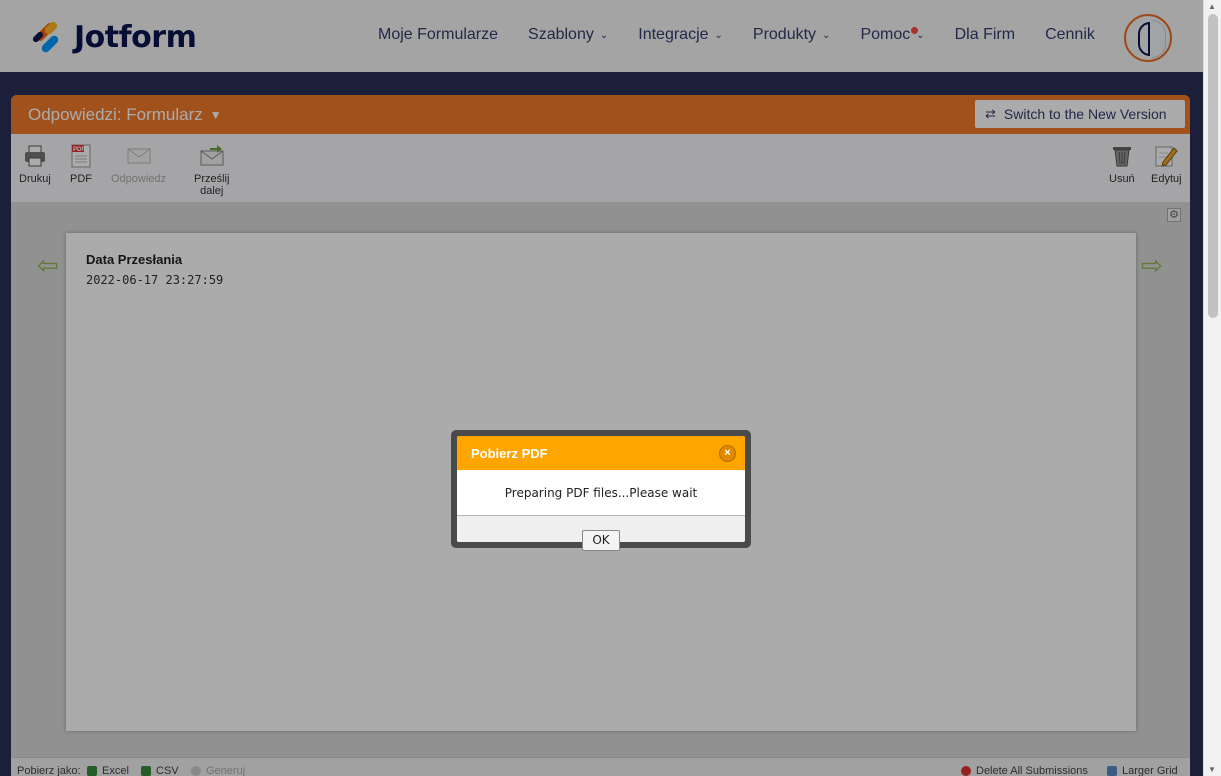 This screenshot has width=1221, height=776. I want to click on scroll-down-icon: ▼, so click(1212, 769).